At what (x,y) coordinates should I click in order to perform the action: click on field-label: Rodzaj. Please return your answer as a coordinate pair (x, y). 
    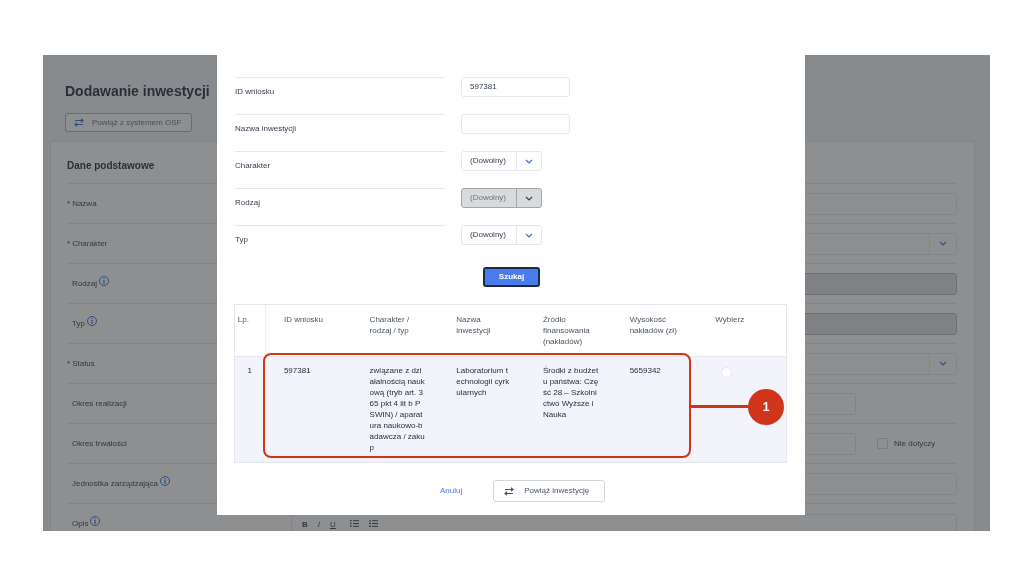
    Looking at the image, I should click on (84, 283).